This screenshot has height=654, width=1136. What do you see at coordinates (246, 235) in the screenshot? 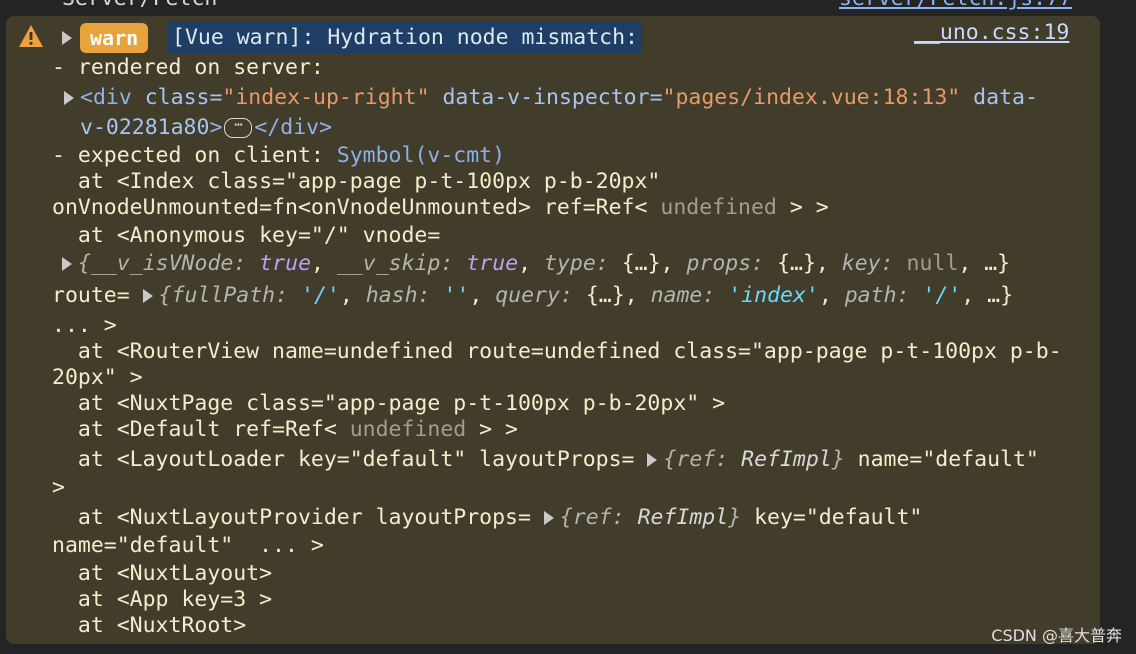
I see `stack-line: at <Anonymous key="/" vnode=` at bounding box center [246, 235].